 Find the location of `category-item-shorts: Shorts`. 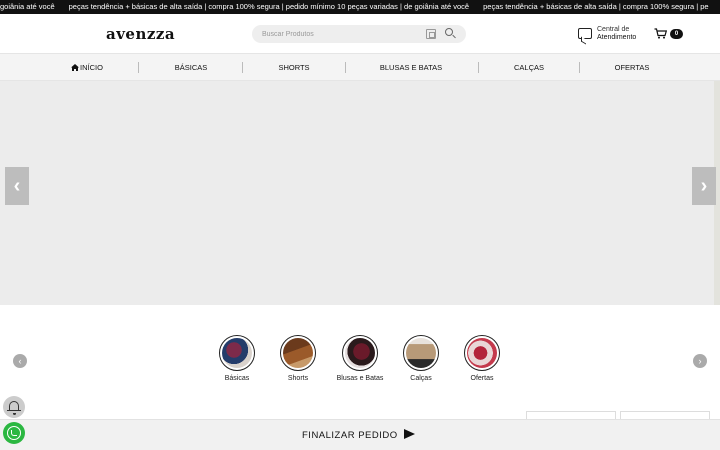

category-item-shorts: Shorts is located at coordinates (298, 359).